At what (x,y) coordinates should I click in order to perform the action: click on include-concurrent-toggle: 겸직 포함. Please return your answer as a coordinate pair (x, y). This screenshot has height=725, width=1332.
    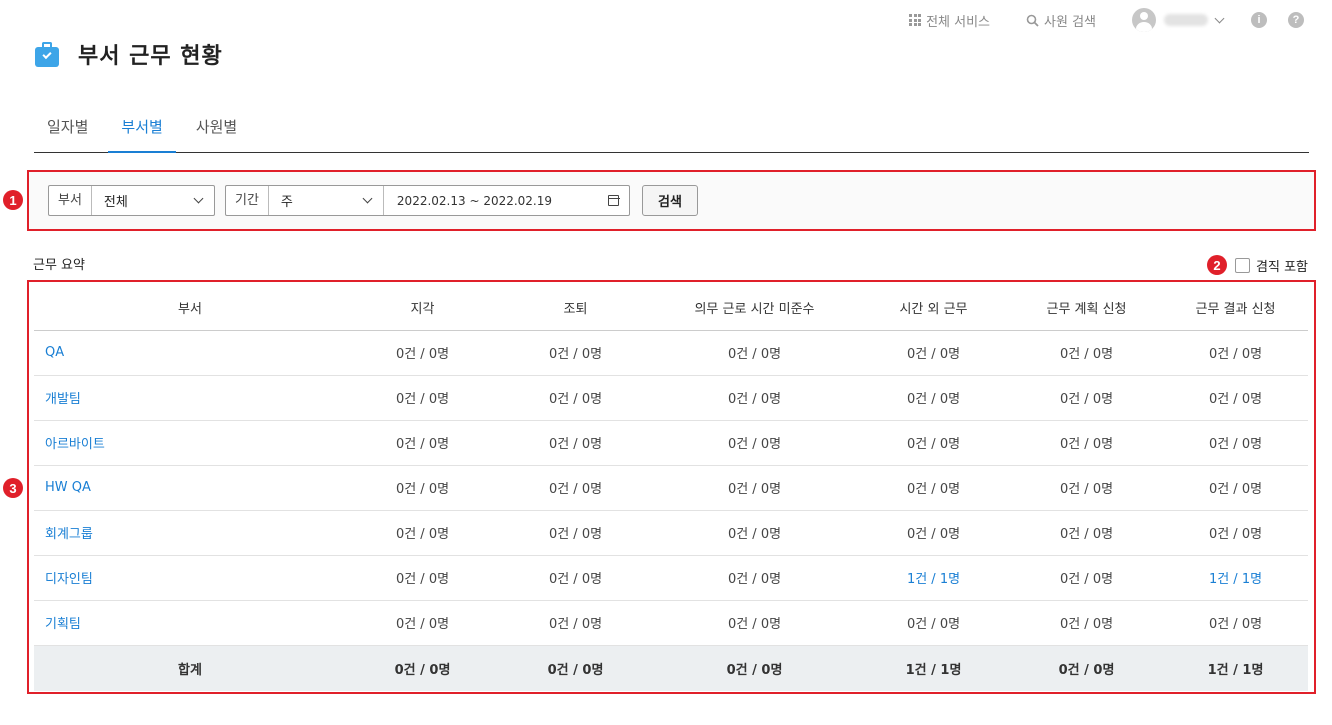
    Looking at the image, I should click on (1271, 265).